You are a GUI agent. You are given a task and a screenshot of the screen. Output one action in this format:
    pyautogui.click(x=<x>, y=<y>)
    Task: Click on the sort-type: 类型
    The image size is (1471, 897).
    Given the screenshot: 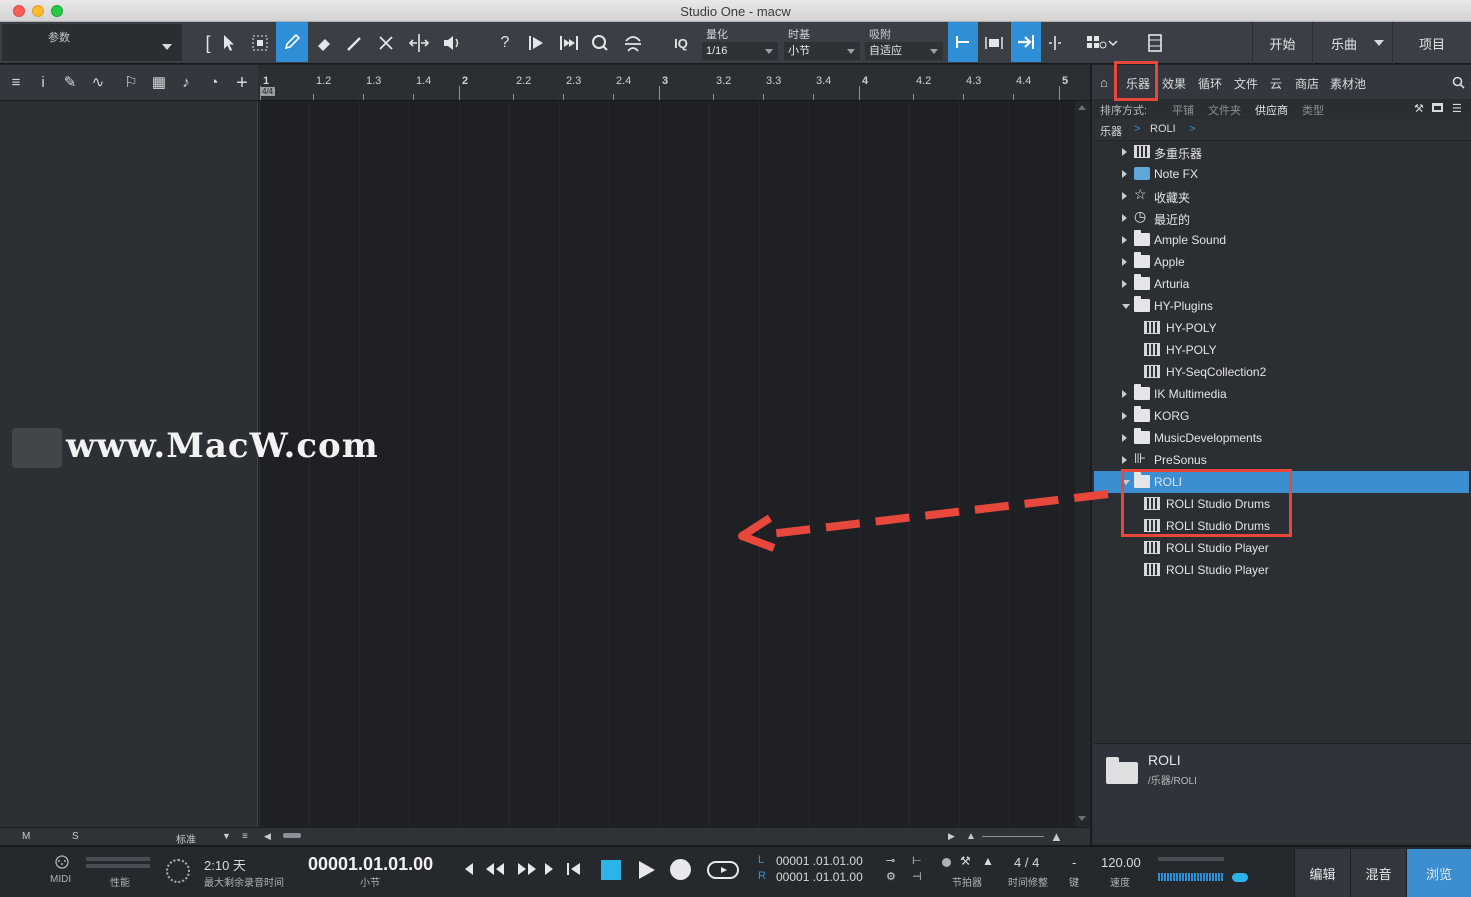 What is the action you would take?
    pyautogui.click(x=1313, y=110)
    